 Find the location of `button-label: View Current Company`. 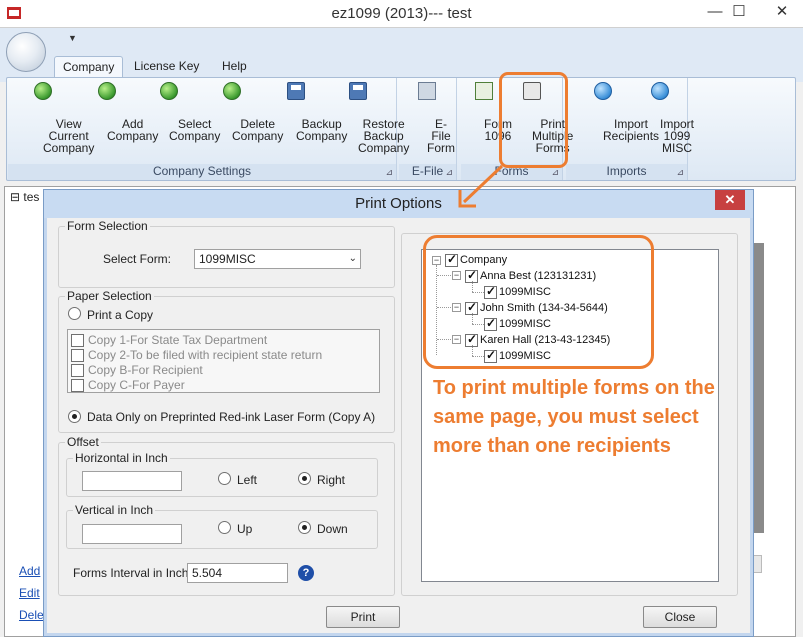

button-label: View Current Company is located at coordinates (69, 136).